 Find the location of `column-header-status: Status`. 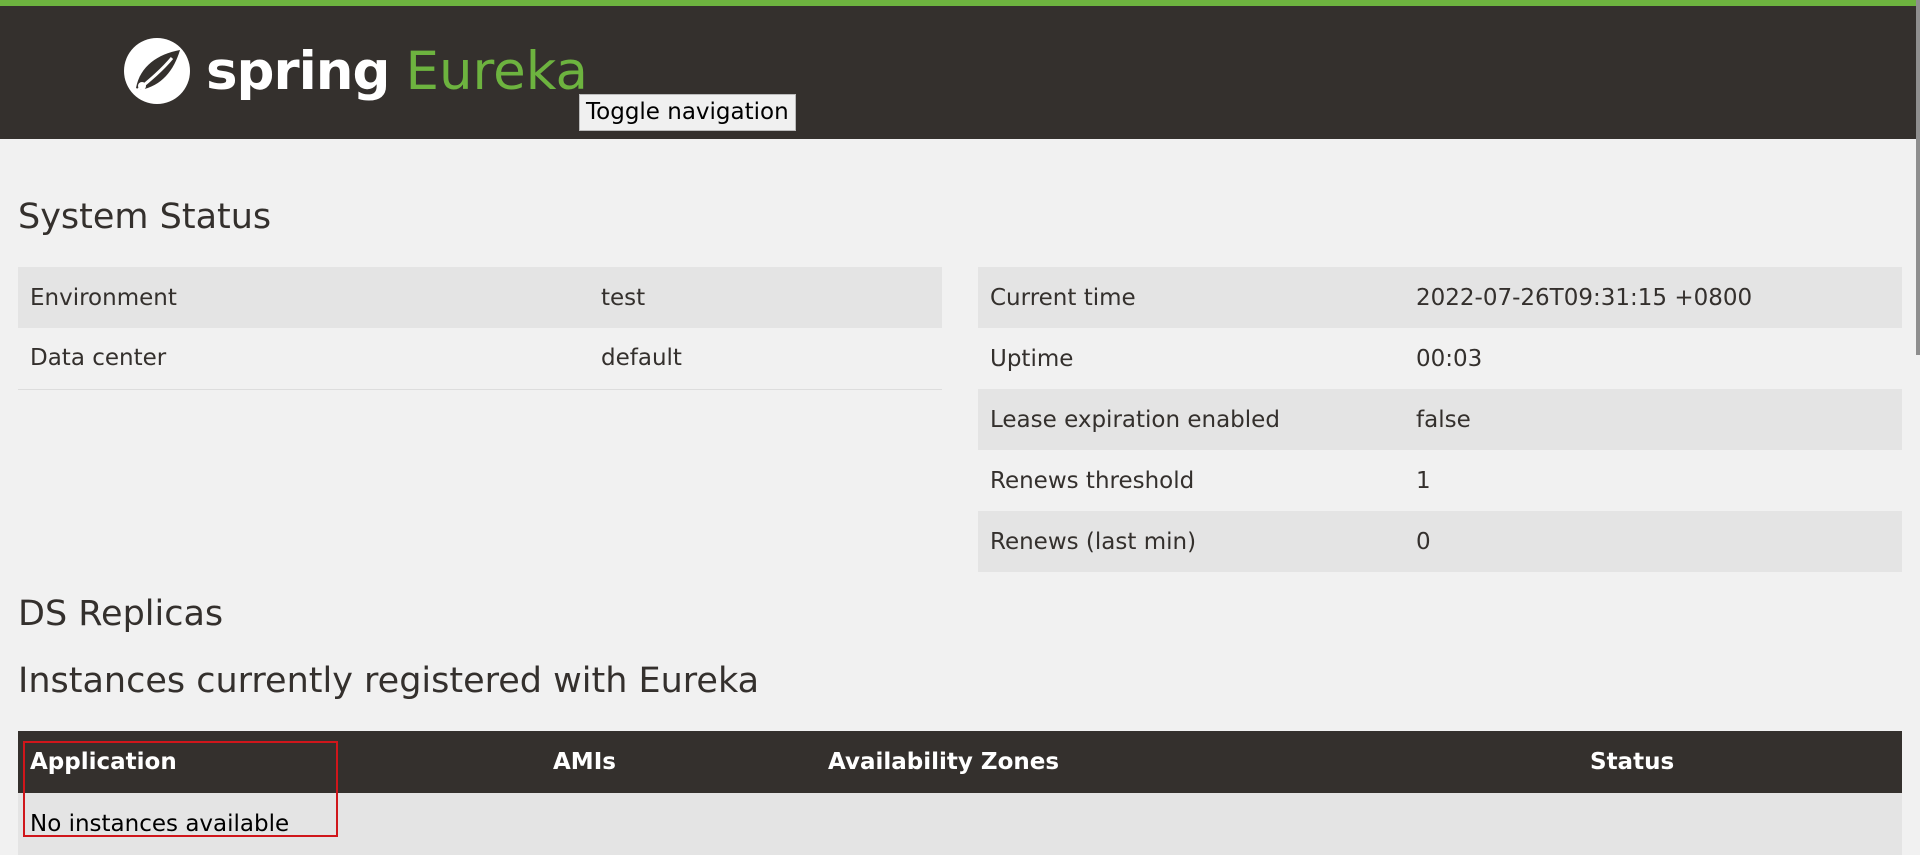

column-header-status: Status is located at coordinates (1740, 762).